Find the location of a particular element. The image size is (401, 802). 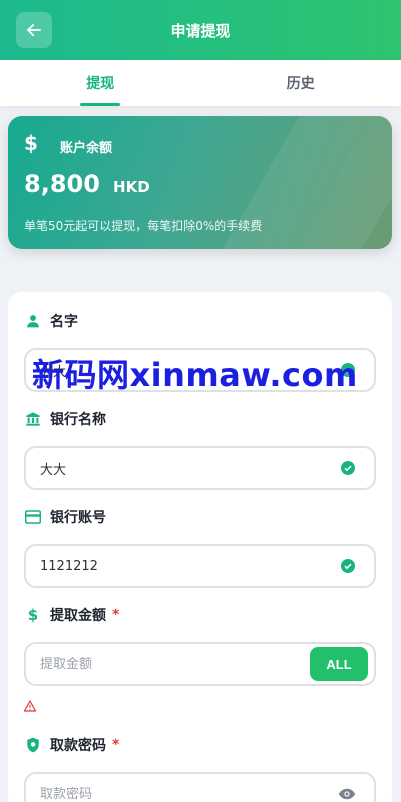

tab-bar: 提现 历史 is located at coordinates (200, 83).